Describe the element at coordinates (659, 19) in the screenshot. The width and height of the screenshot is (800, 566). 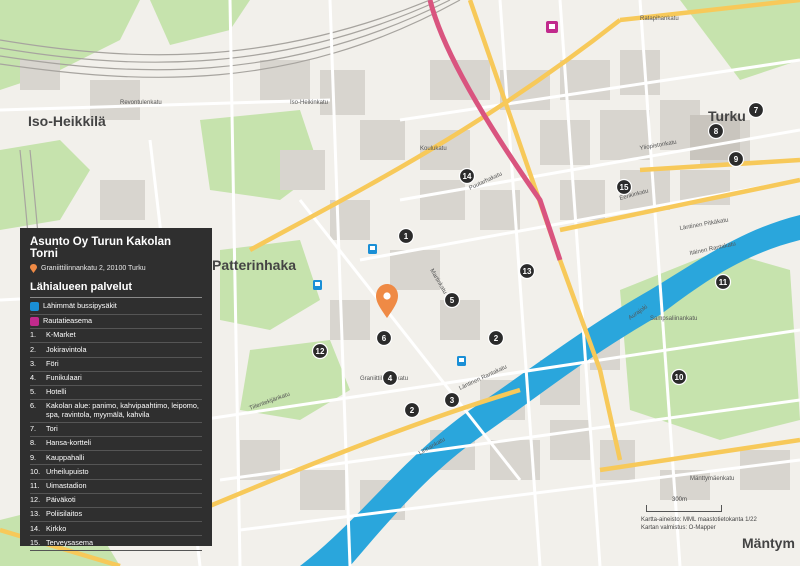
I see `street-label: Ratapihankatu` at that location.